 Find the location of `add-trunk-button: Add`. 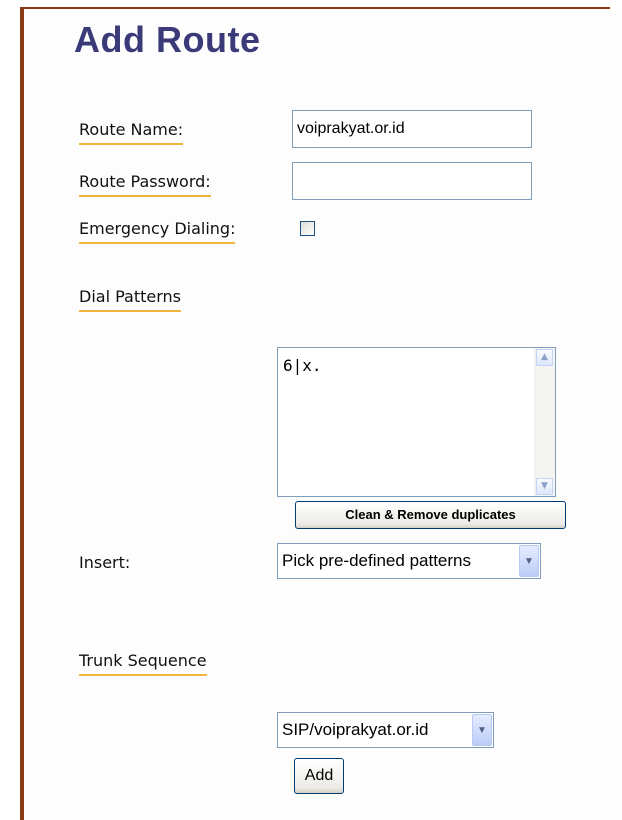

add-trunk-button: Add is located at coordinates (319, 776).